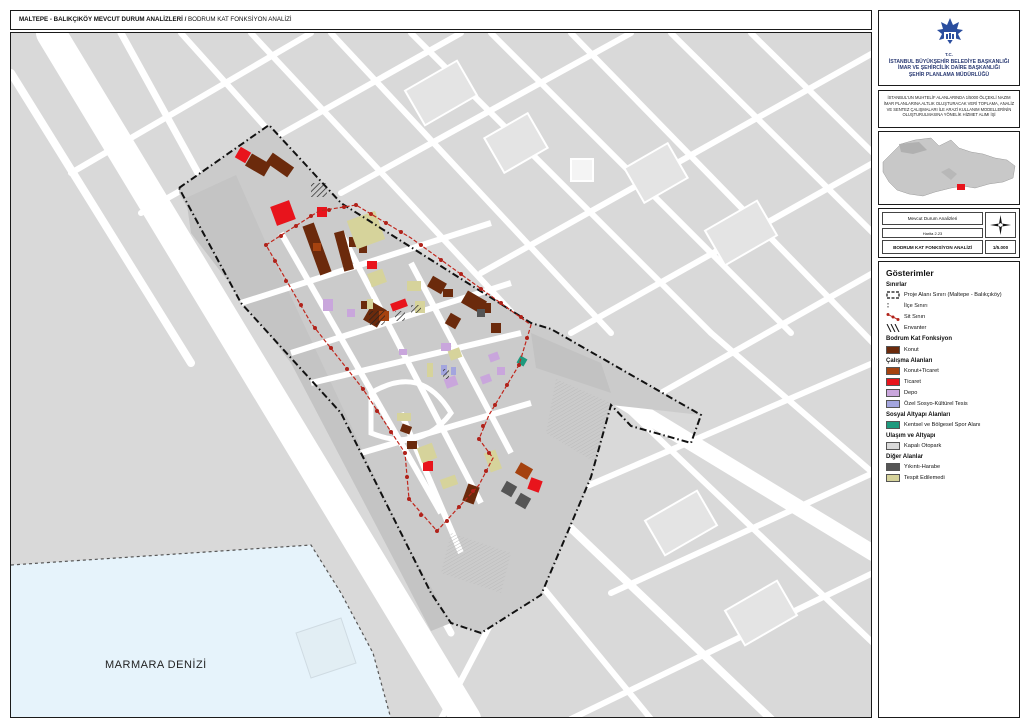 The width and height of the screenshot is (1030, 728). What do you see at coordinates (896, 285) in the screenshot?
I see `legend-heading-sinirlar: Sınırlar` at bounding box center [896, 285].